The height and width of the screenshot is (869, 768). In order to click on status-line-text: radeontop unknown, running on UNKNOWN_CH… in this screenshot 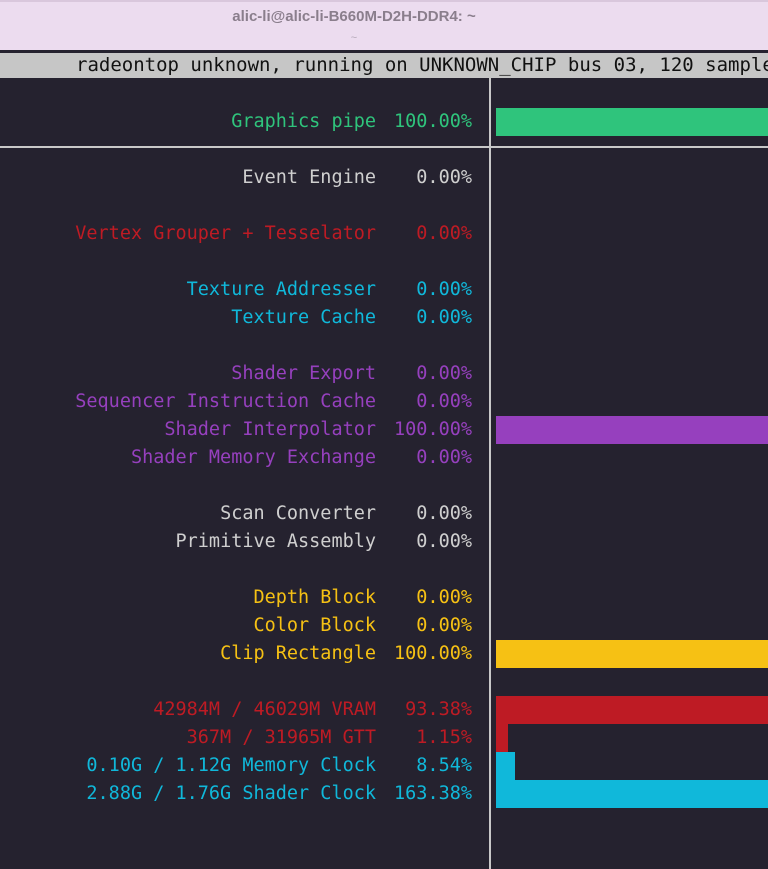, I will do `click(422, 65)`.